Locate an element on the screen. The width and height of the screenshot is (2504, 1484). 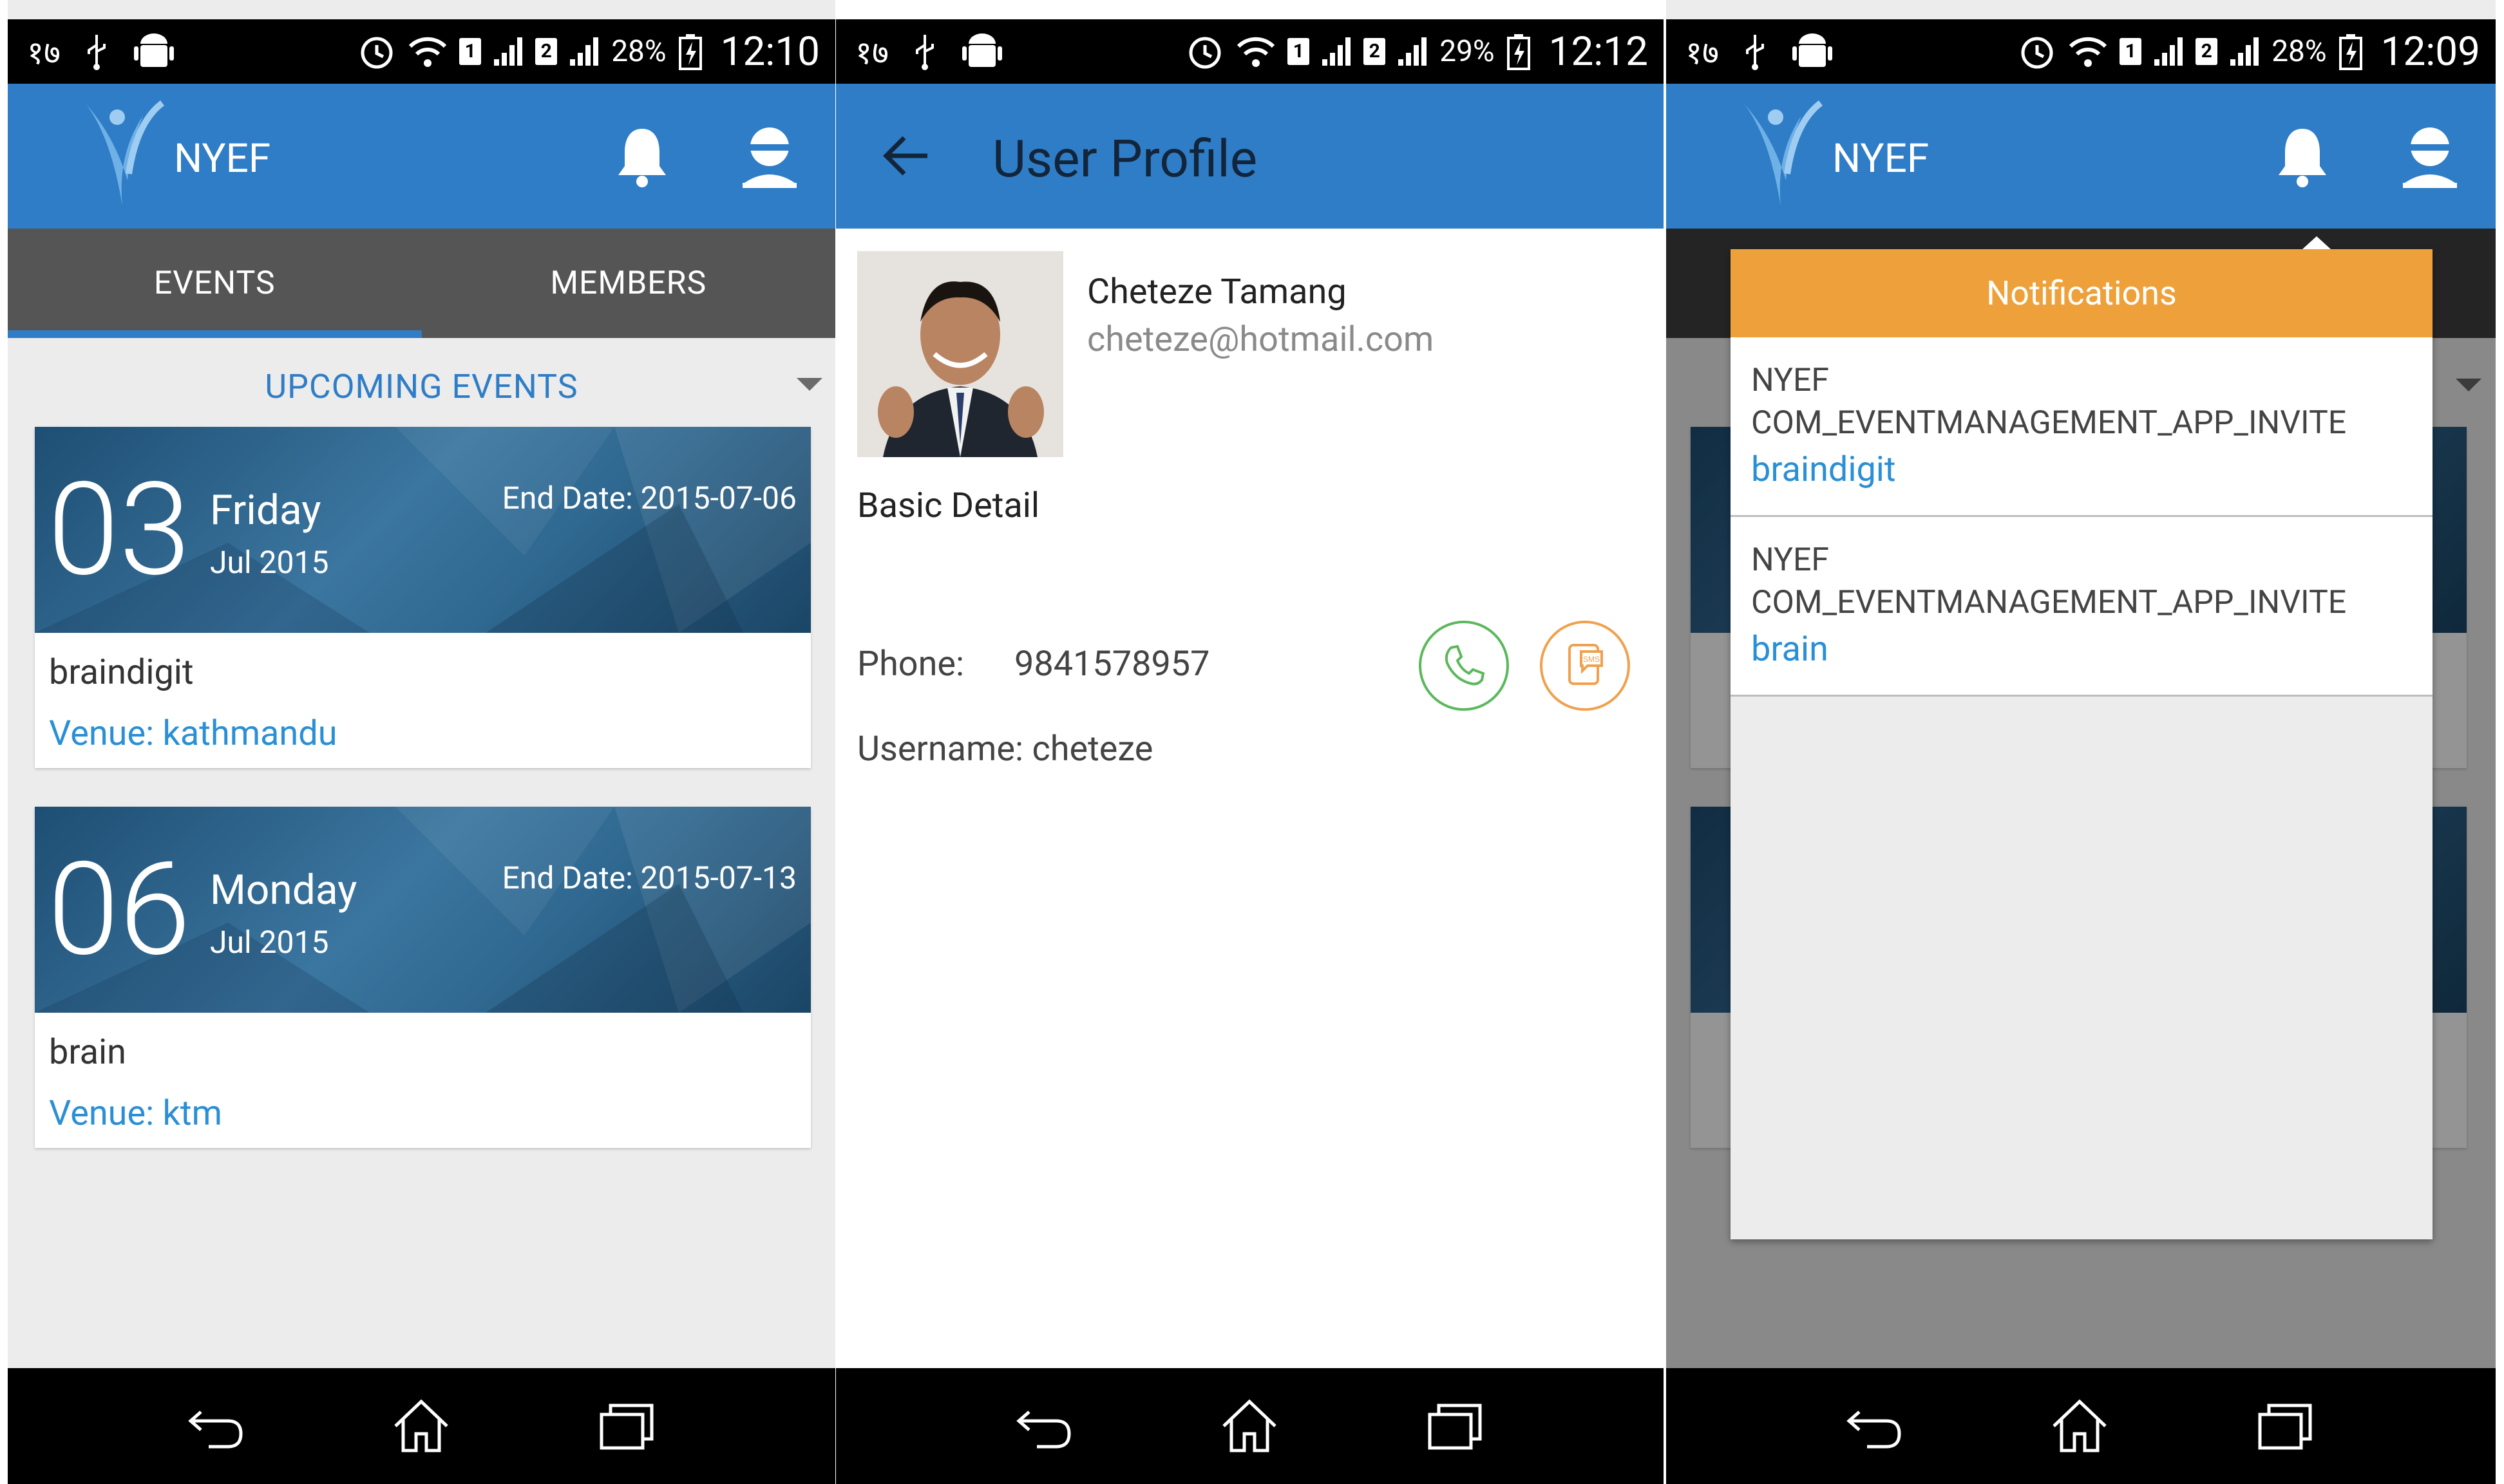
status-bar: १७ 1 2 28% 12:10 is located at coordinates (421, 52).